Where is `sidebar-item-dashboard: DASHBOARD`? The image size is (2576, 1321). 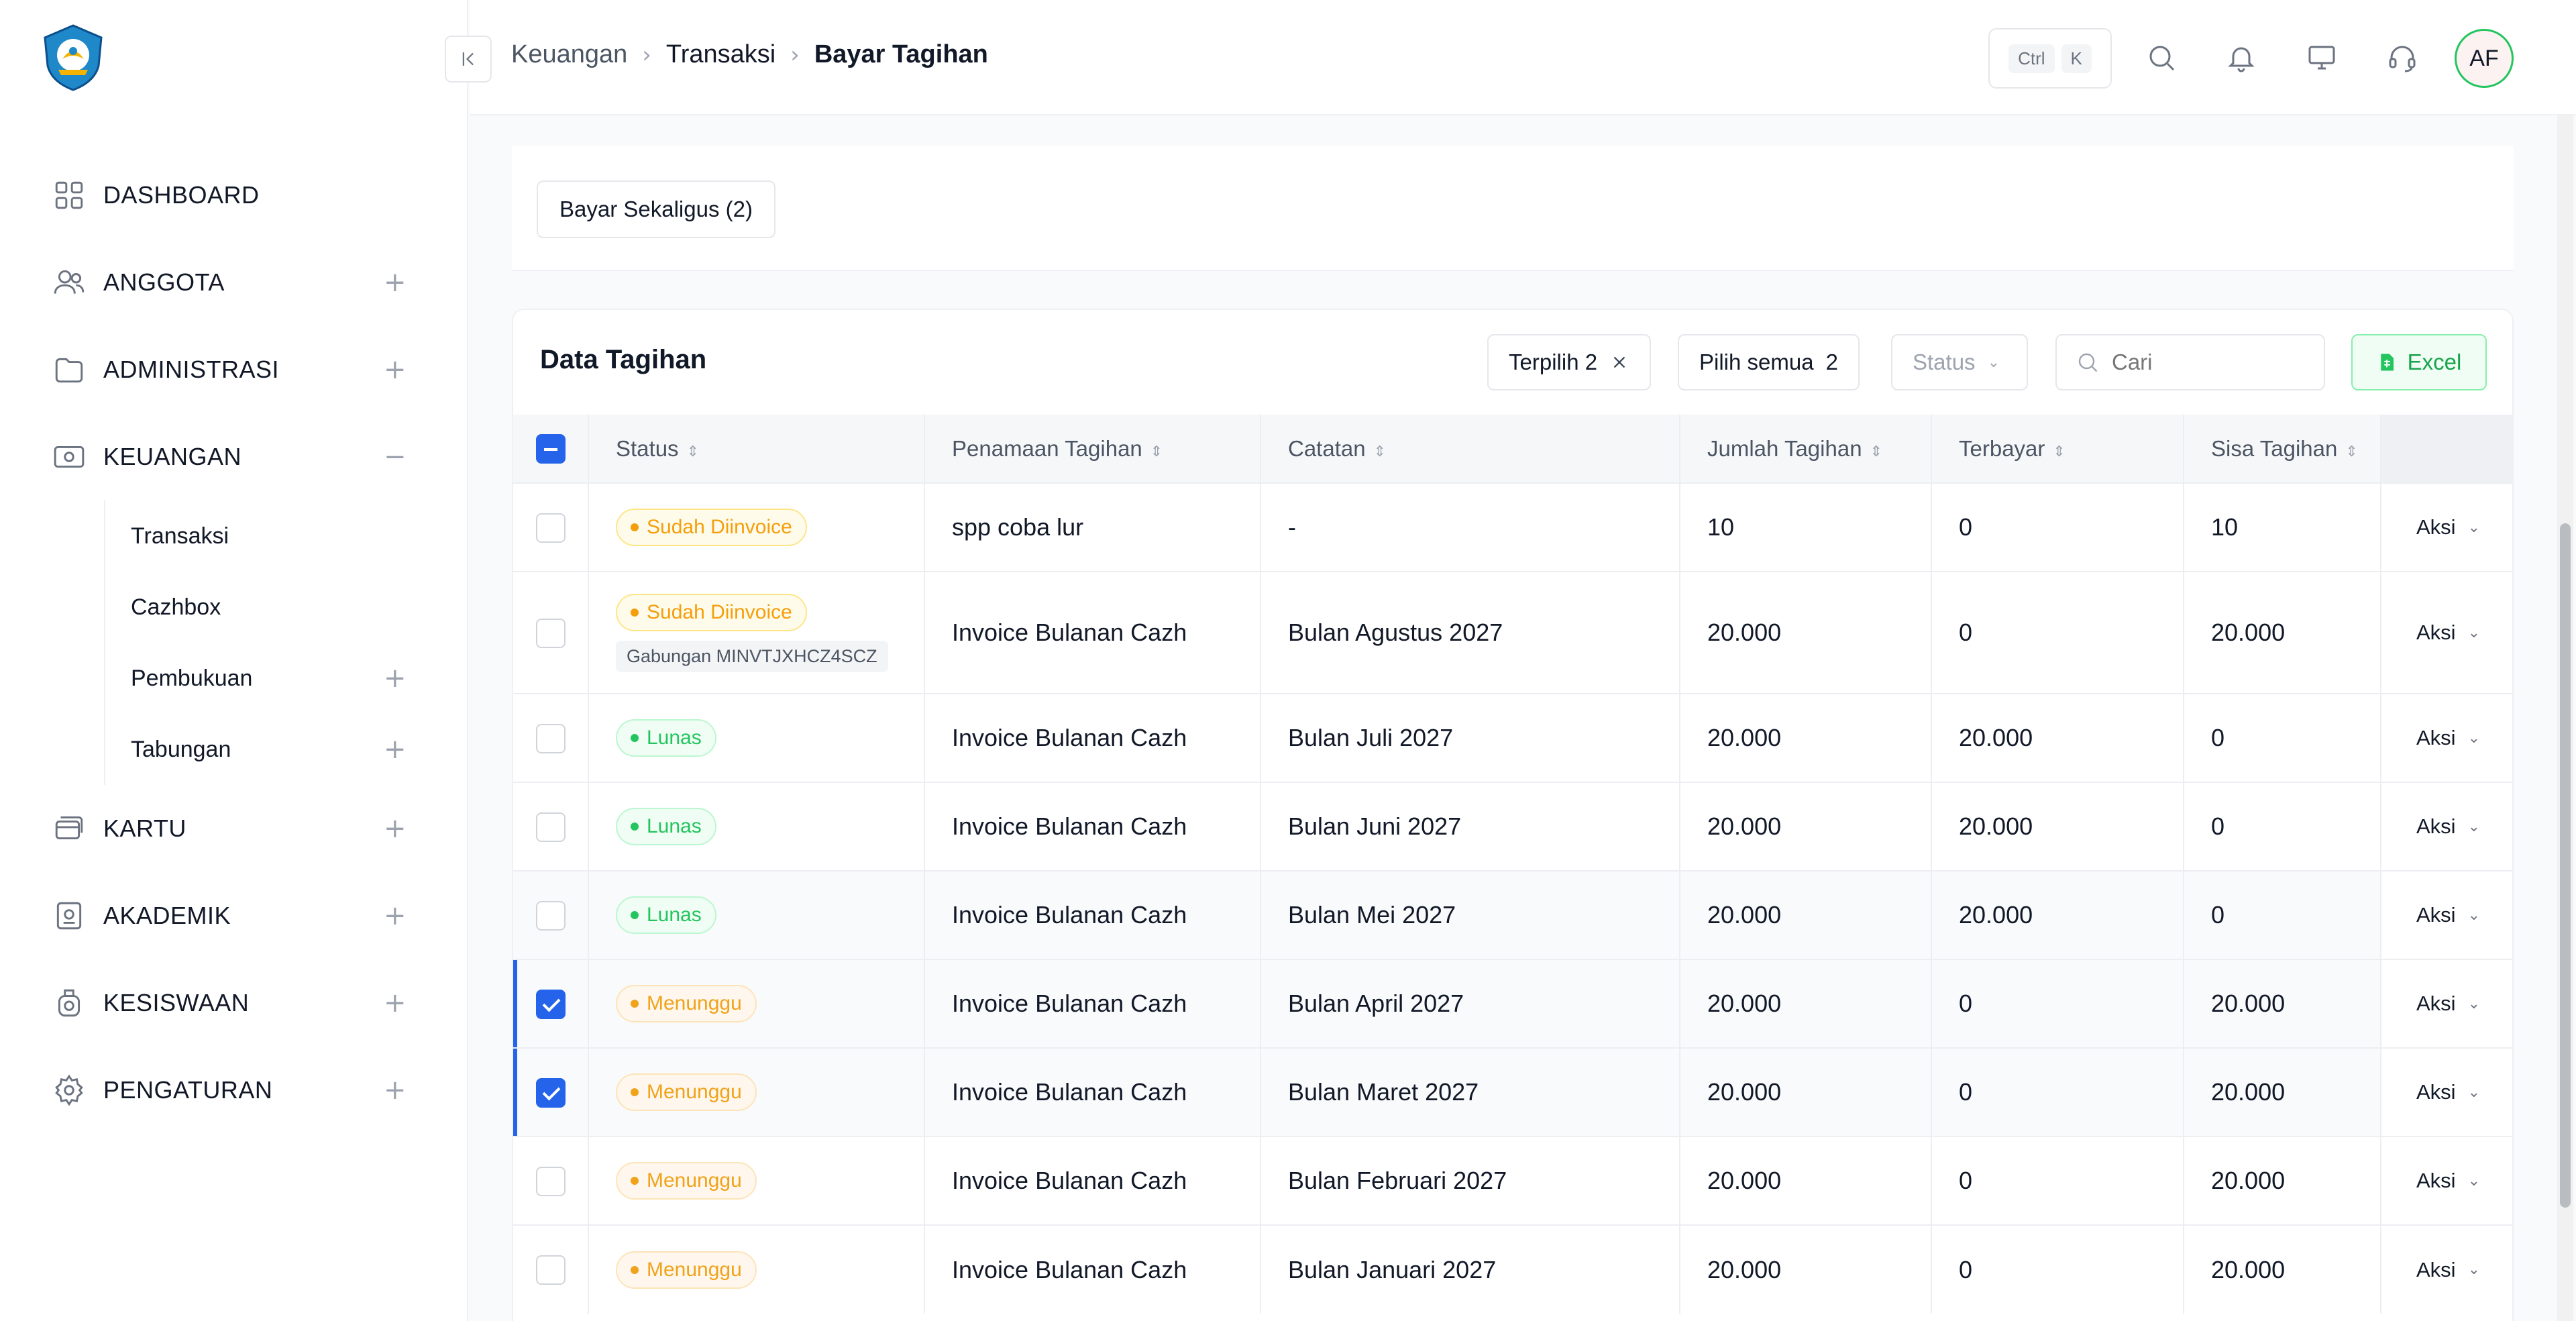
sidebar-item-dashboard: DASHBOARD is located at coordinates (234, 195).